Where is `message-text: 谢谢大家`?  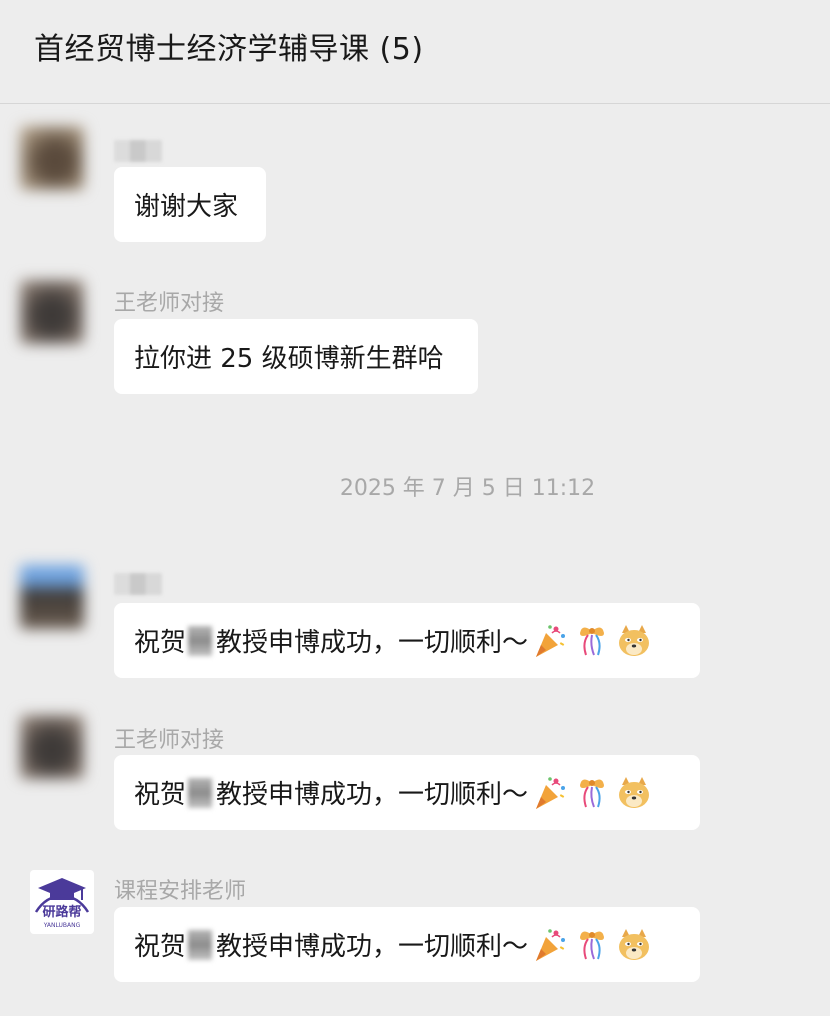 message-text: 谢谢大家 is located at coordinates (186, 207).